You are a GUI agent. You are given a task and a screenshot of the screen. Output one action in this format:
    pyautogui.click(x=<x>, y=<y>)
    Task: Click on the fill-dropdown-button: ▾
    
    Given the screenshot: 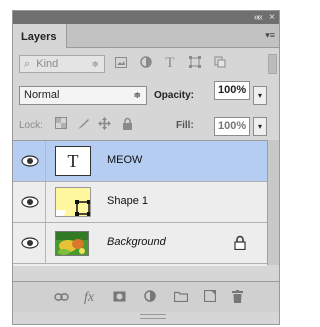 What is the action you would take?
    pyautogui.click(x=260, y=126)
    